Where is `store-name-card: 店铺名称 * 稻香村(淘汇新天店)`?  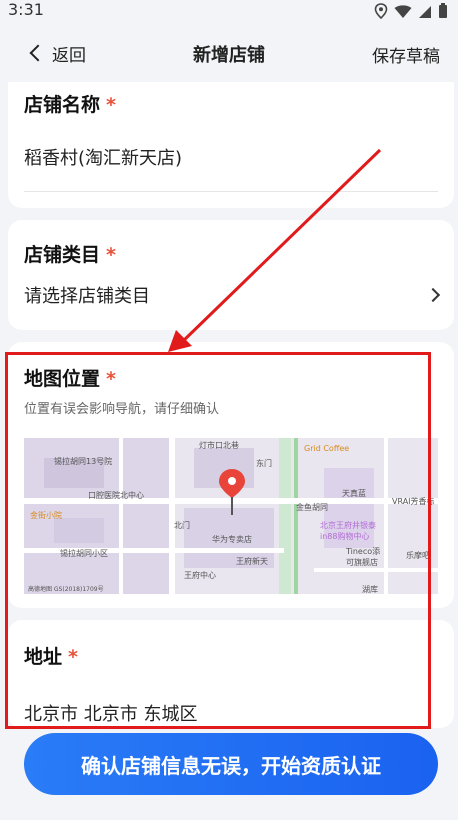
store-name-card: 店铺名称 * 稻香村(淘汇新天店) is located at coordinates (231, 145).